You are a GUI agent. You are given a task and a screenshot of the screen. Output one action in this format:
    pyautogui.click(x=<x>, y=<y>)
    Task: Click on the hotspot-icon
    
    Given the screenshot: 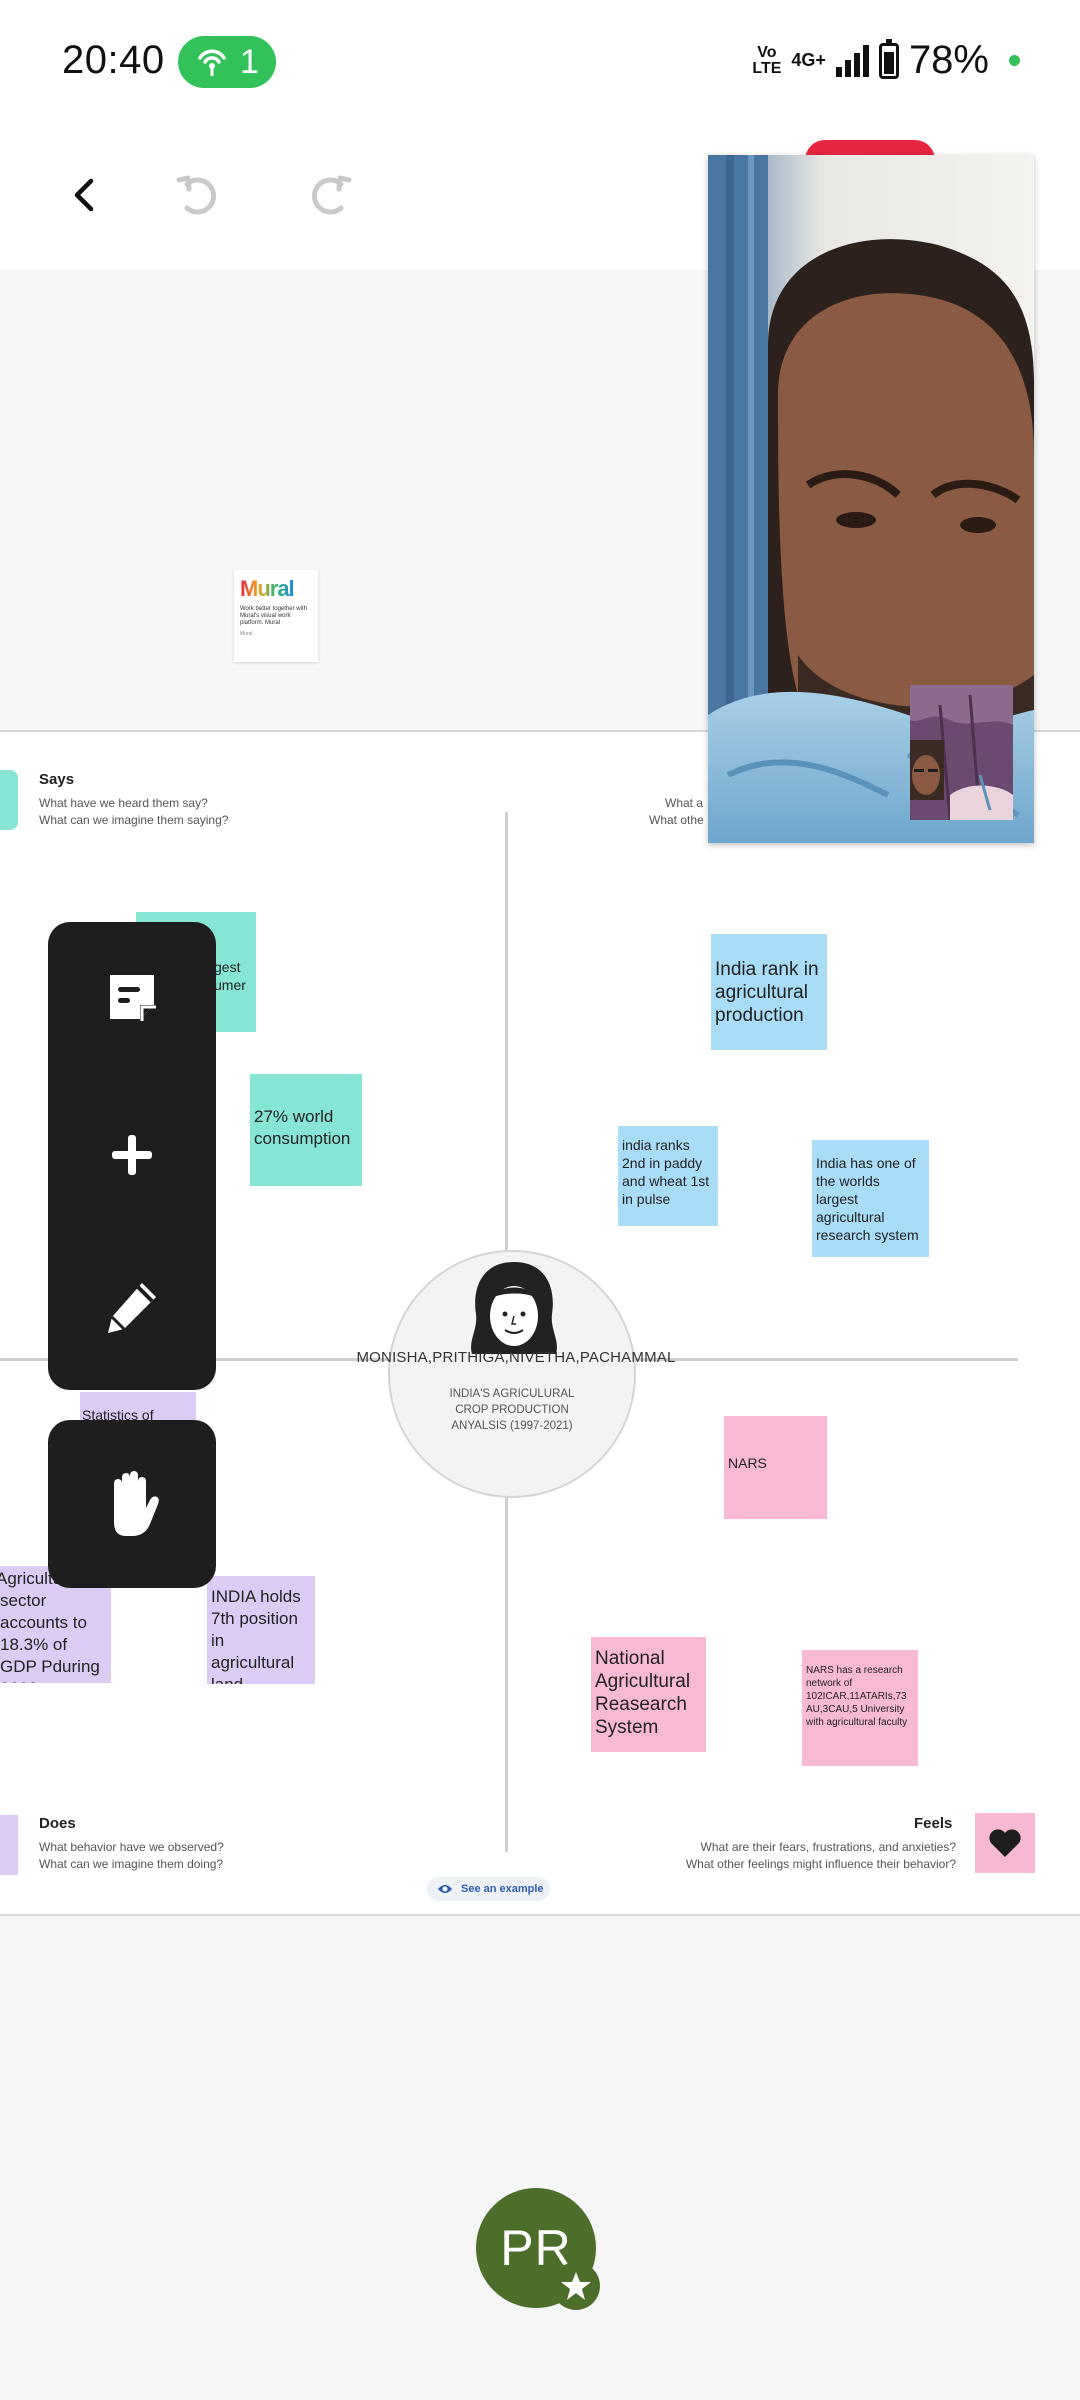 What is the action you would take?
    pyautogui.click(x=212, y=65)
    